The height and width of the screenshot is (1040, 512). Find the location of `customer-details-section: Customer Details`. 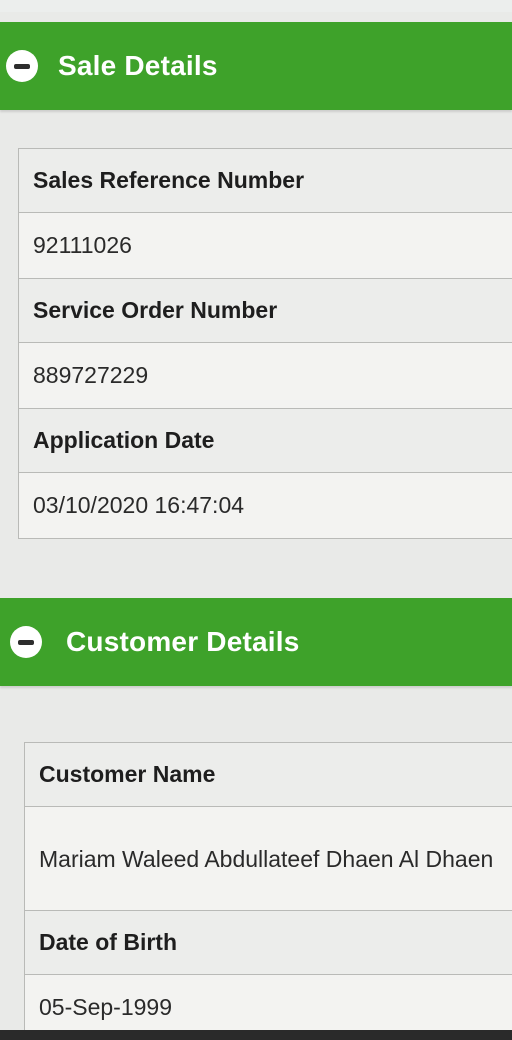

customer-details-section: Customer Details is located at coordinates (256, 642).